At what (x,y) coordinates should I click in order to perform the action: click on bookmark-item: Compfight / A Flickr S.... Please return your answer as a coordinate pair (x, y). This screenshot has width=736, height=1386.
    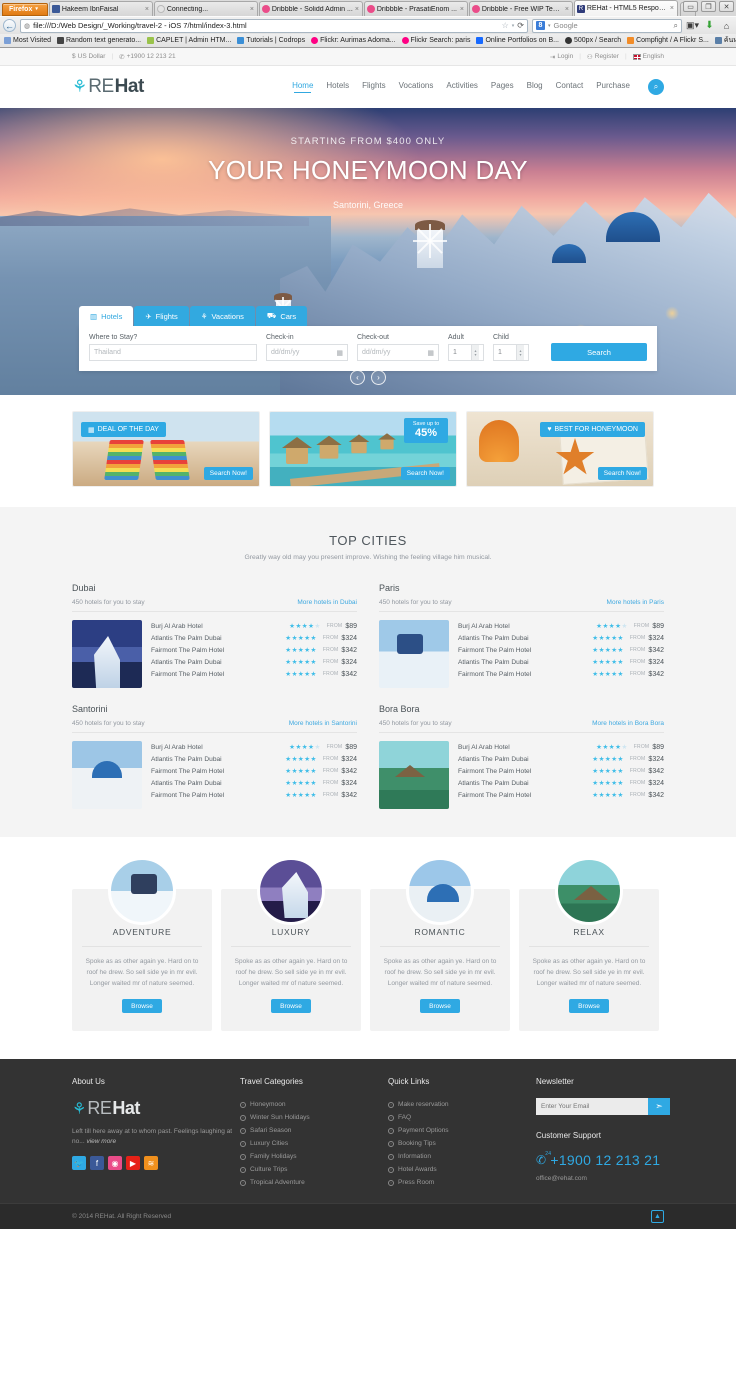
    Looking at the image, I should click on (668, 40).